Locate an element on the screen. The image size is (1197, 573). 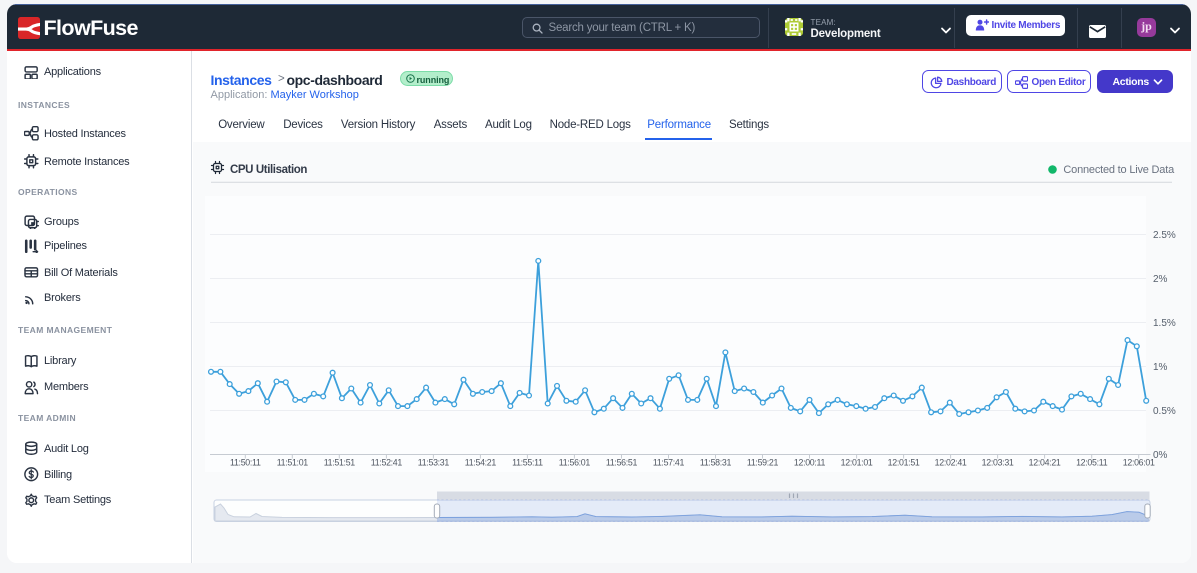
svg-text: 11:51:01 is located at coordinates (293, 463).